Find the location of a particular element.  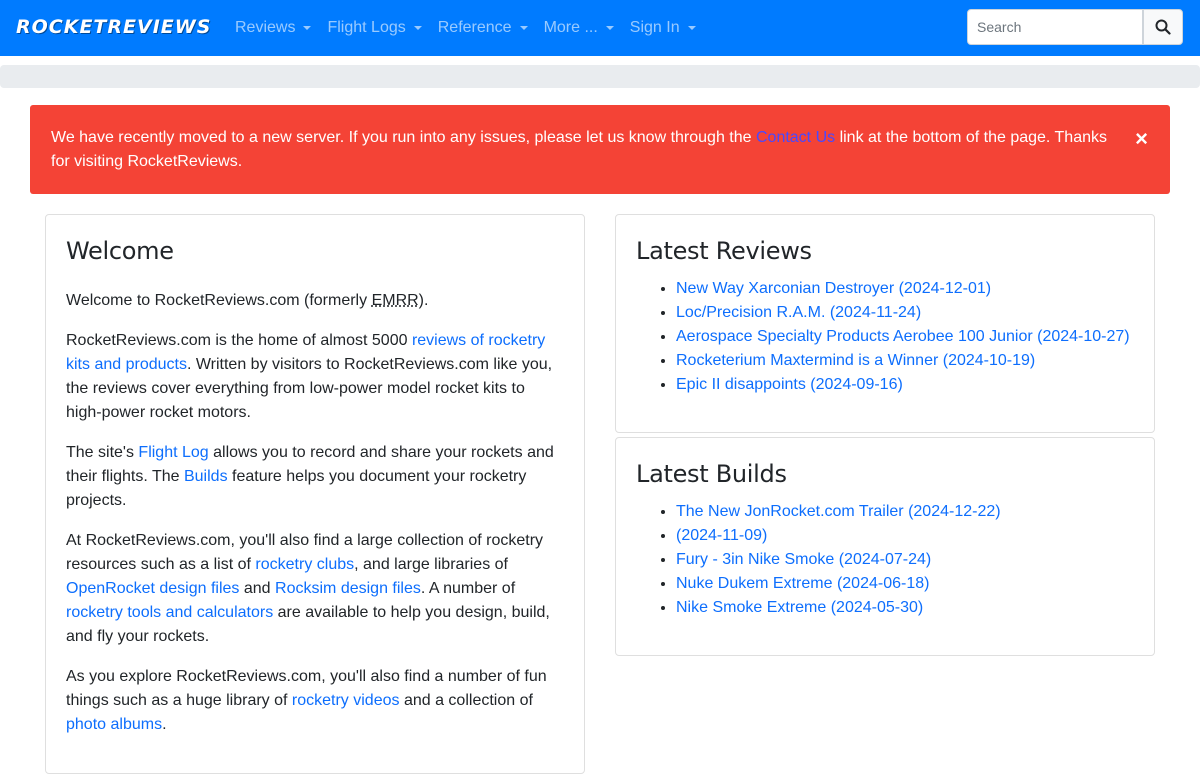

search-icon is located at coordinates (1163, 27).